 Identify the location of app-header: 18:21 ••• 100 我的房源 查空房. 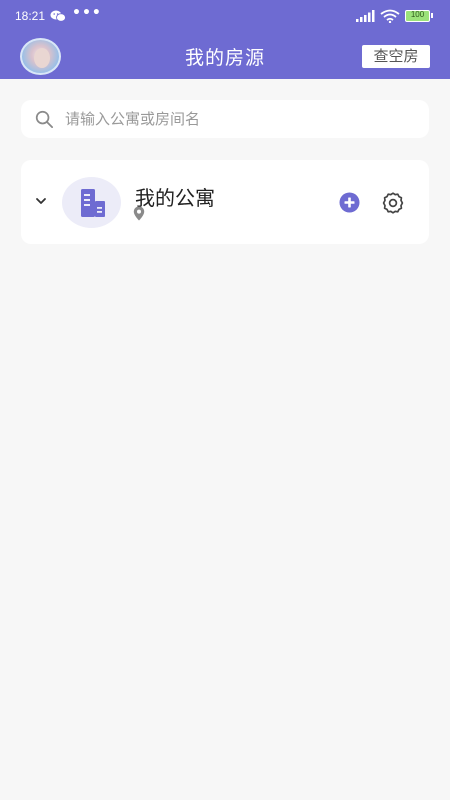
(225, 39).